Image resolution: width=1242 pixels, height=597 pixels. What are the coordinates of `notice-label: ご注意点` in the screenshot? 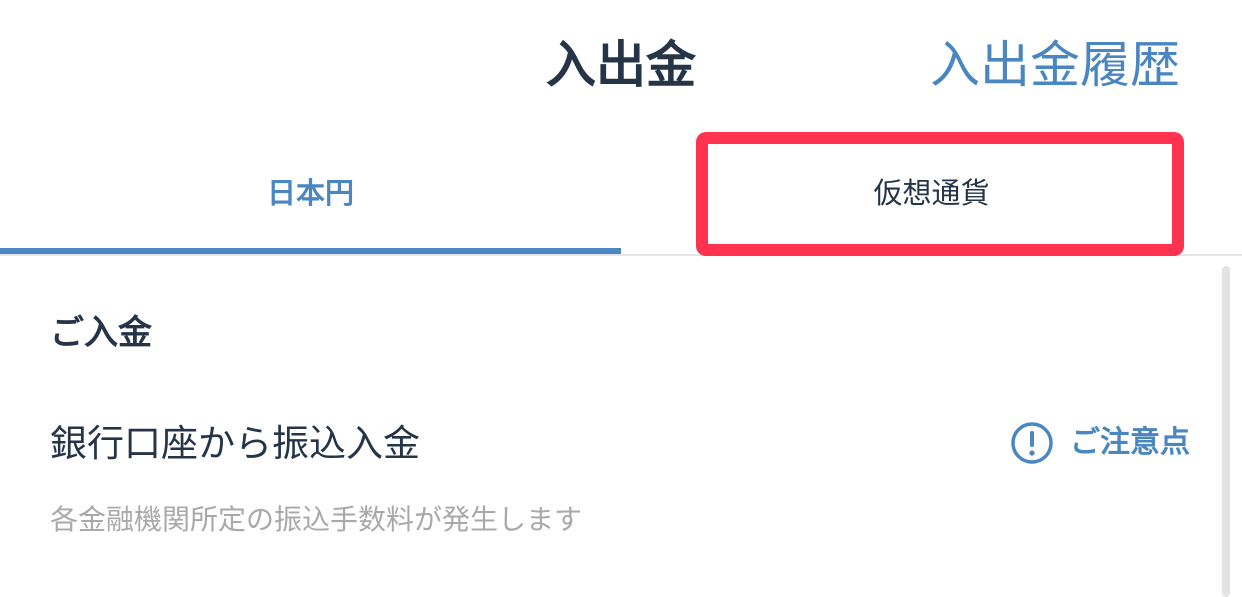 It's located at (1130, 442).